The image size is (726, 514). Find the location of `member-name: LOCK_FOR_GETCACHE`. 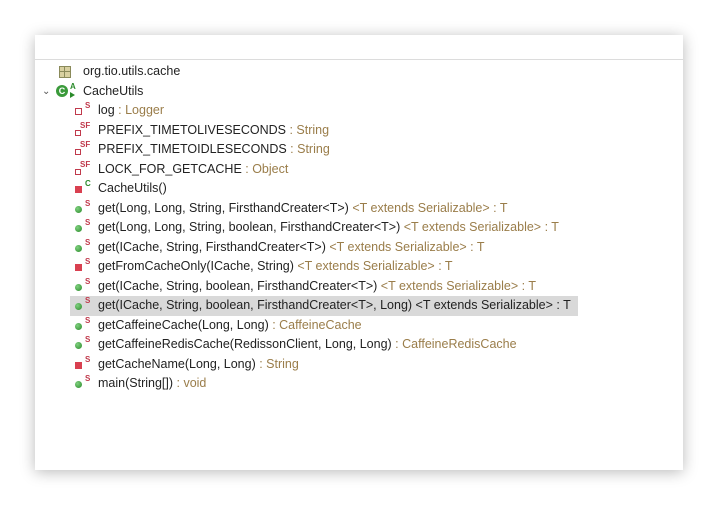

member-name: LOCK_FOR_GETCACHE is located at coordinates (170, 168).